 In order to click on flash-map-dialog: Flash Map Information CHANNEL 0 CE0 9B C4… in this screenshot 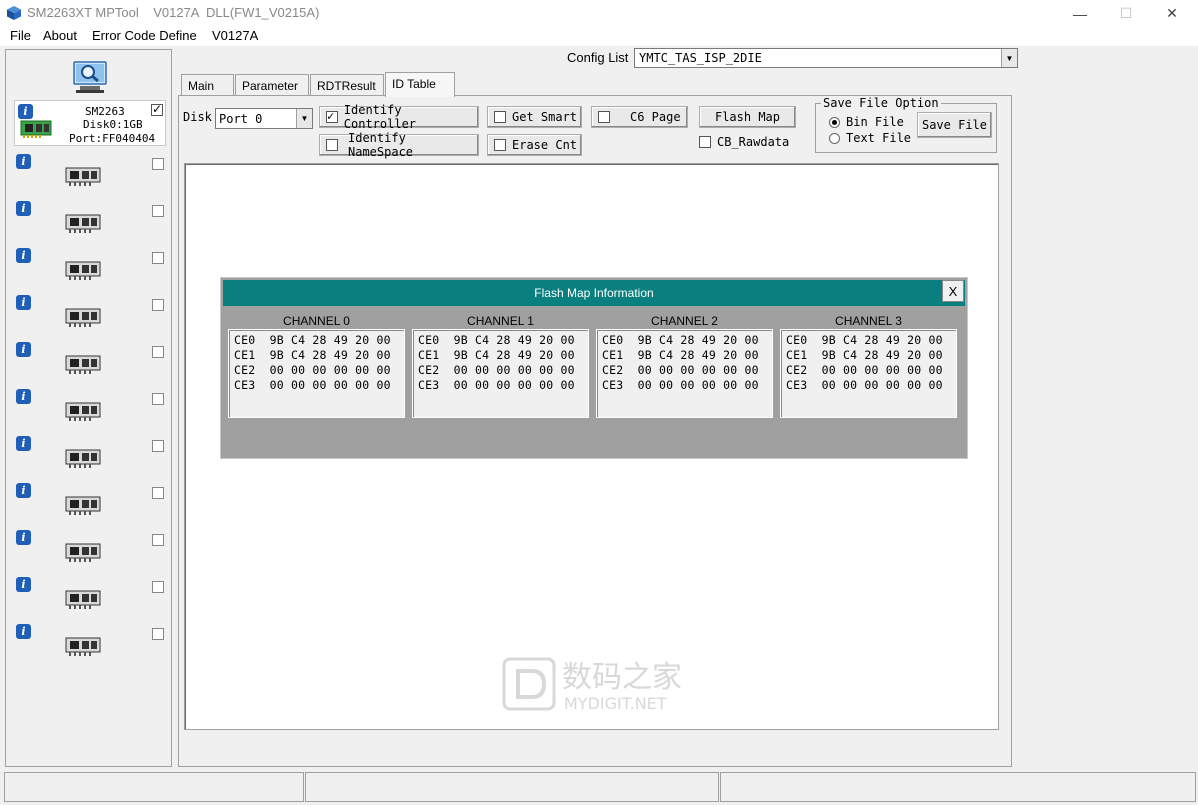, I will do `click(594, 368)`.